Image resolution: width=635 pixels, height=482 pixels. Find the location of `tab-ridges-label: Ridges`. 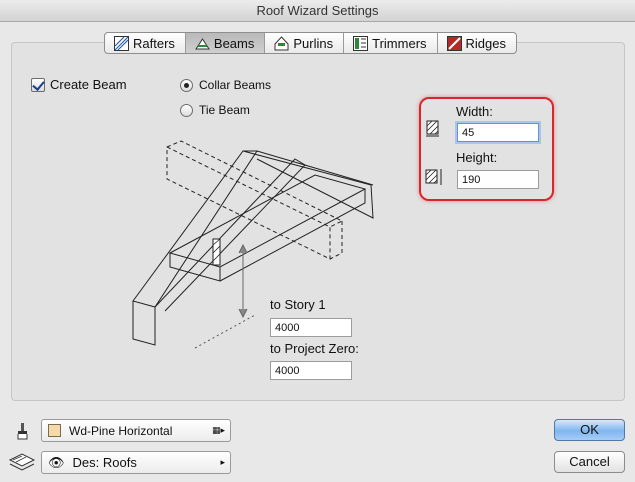

tab-ridges-label: Ridges is located at coordinates (485, 43).